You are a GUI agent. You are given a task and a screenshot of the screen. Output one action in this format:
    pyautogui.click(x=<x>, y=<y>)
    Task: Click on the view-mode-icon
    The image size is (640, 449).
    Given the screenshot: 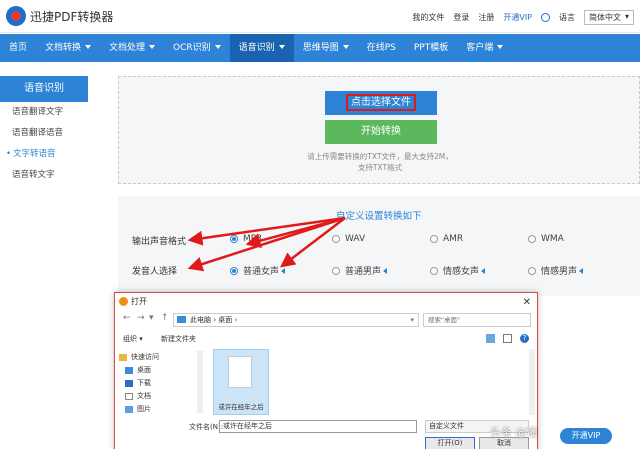 What is the action you would take?
    pyautogui.click(x=490, y=338)
    